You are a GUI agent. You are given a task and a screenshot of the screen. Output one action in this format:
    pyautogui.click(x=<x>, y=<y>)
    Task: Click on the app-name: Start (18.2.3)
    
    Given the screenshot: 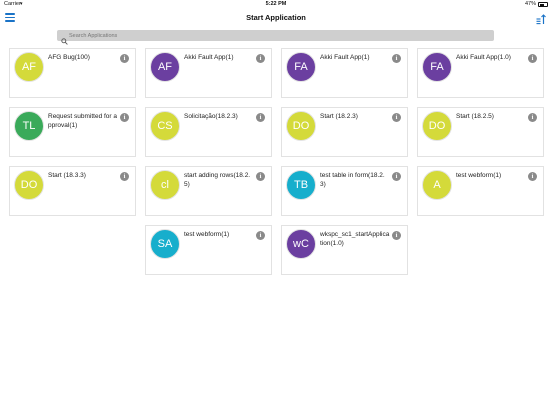 What is the action you would take?
    pyautogui.click(x=339, y=116)
    